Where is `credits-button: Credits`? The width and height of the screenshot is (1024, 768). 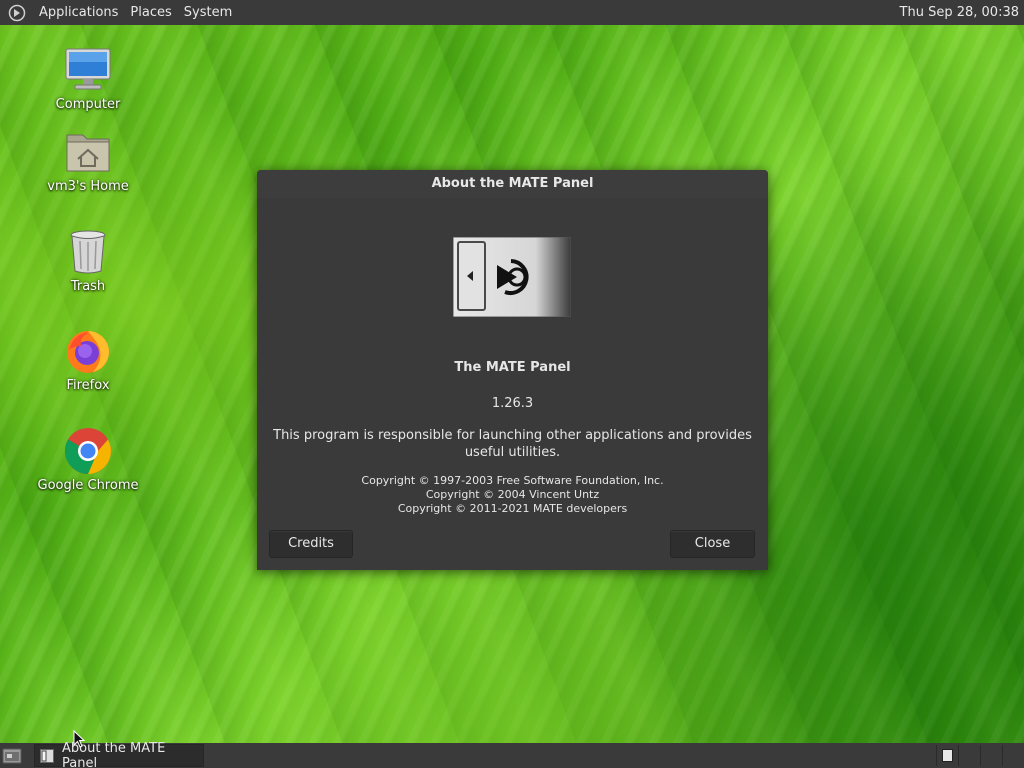 credits-button: Credits is located at coordinates (311, 544).